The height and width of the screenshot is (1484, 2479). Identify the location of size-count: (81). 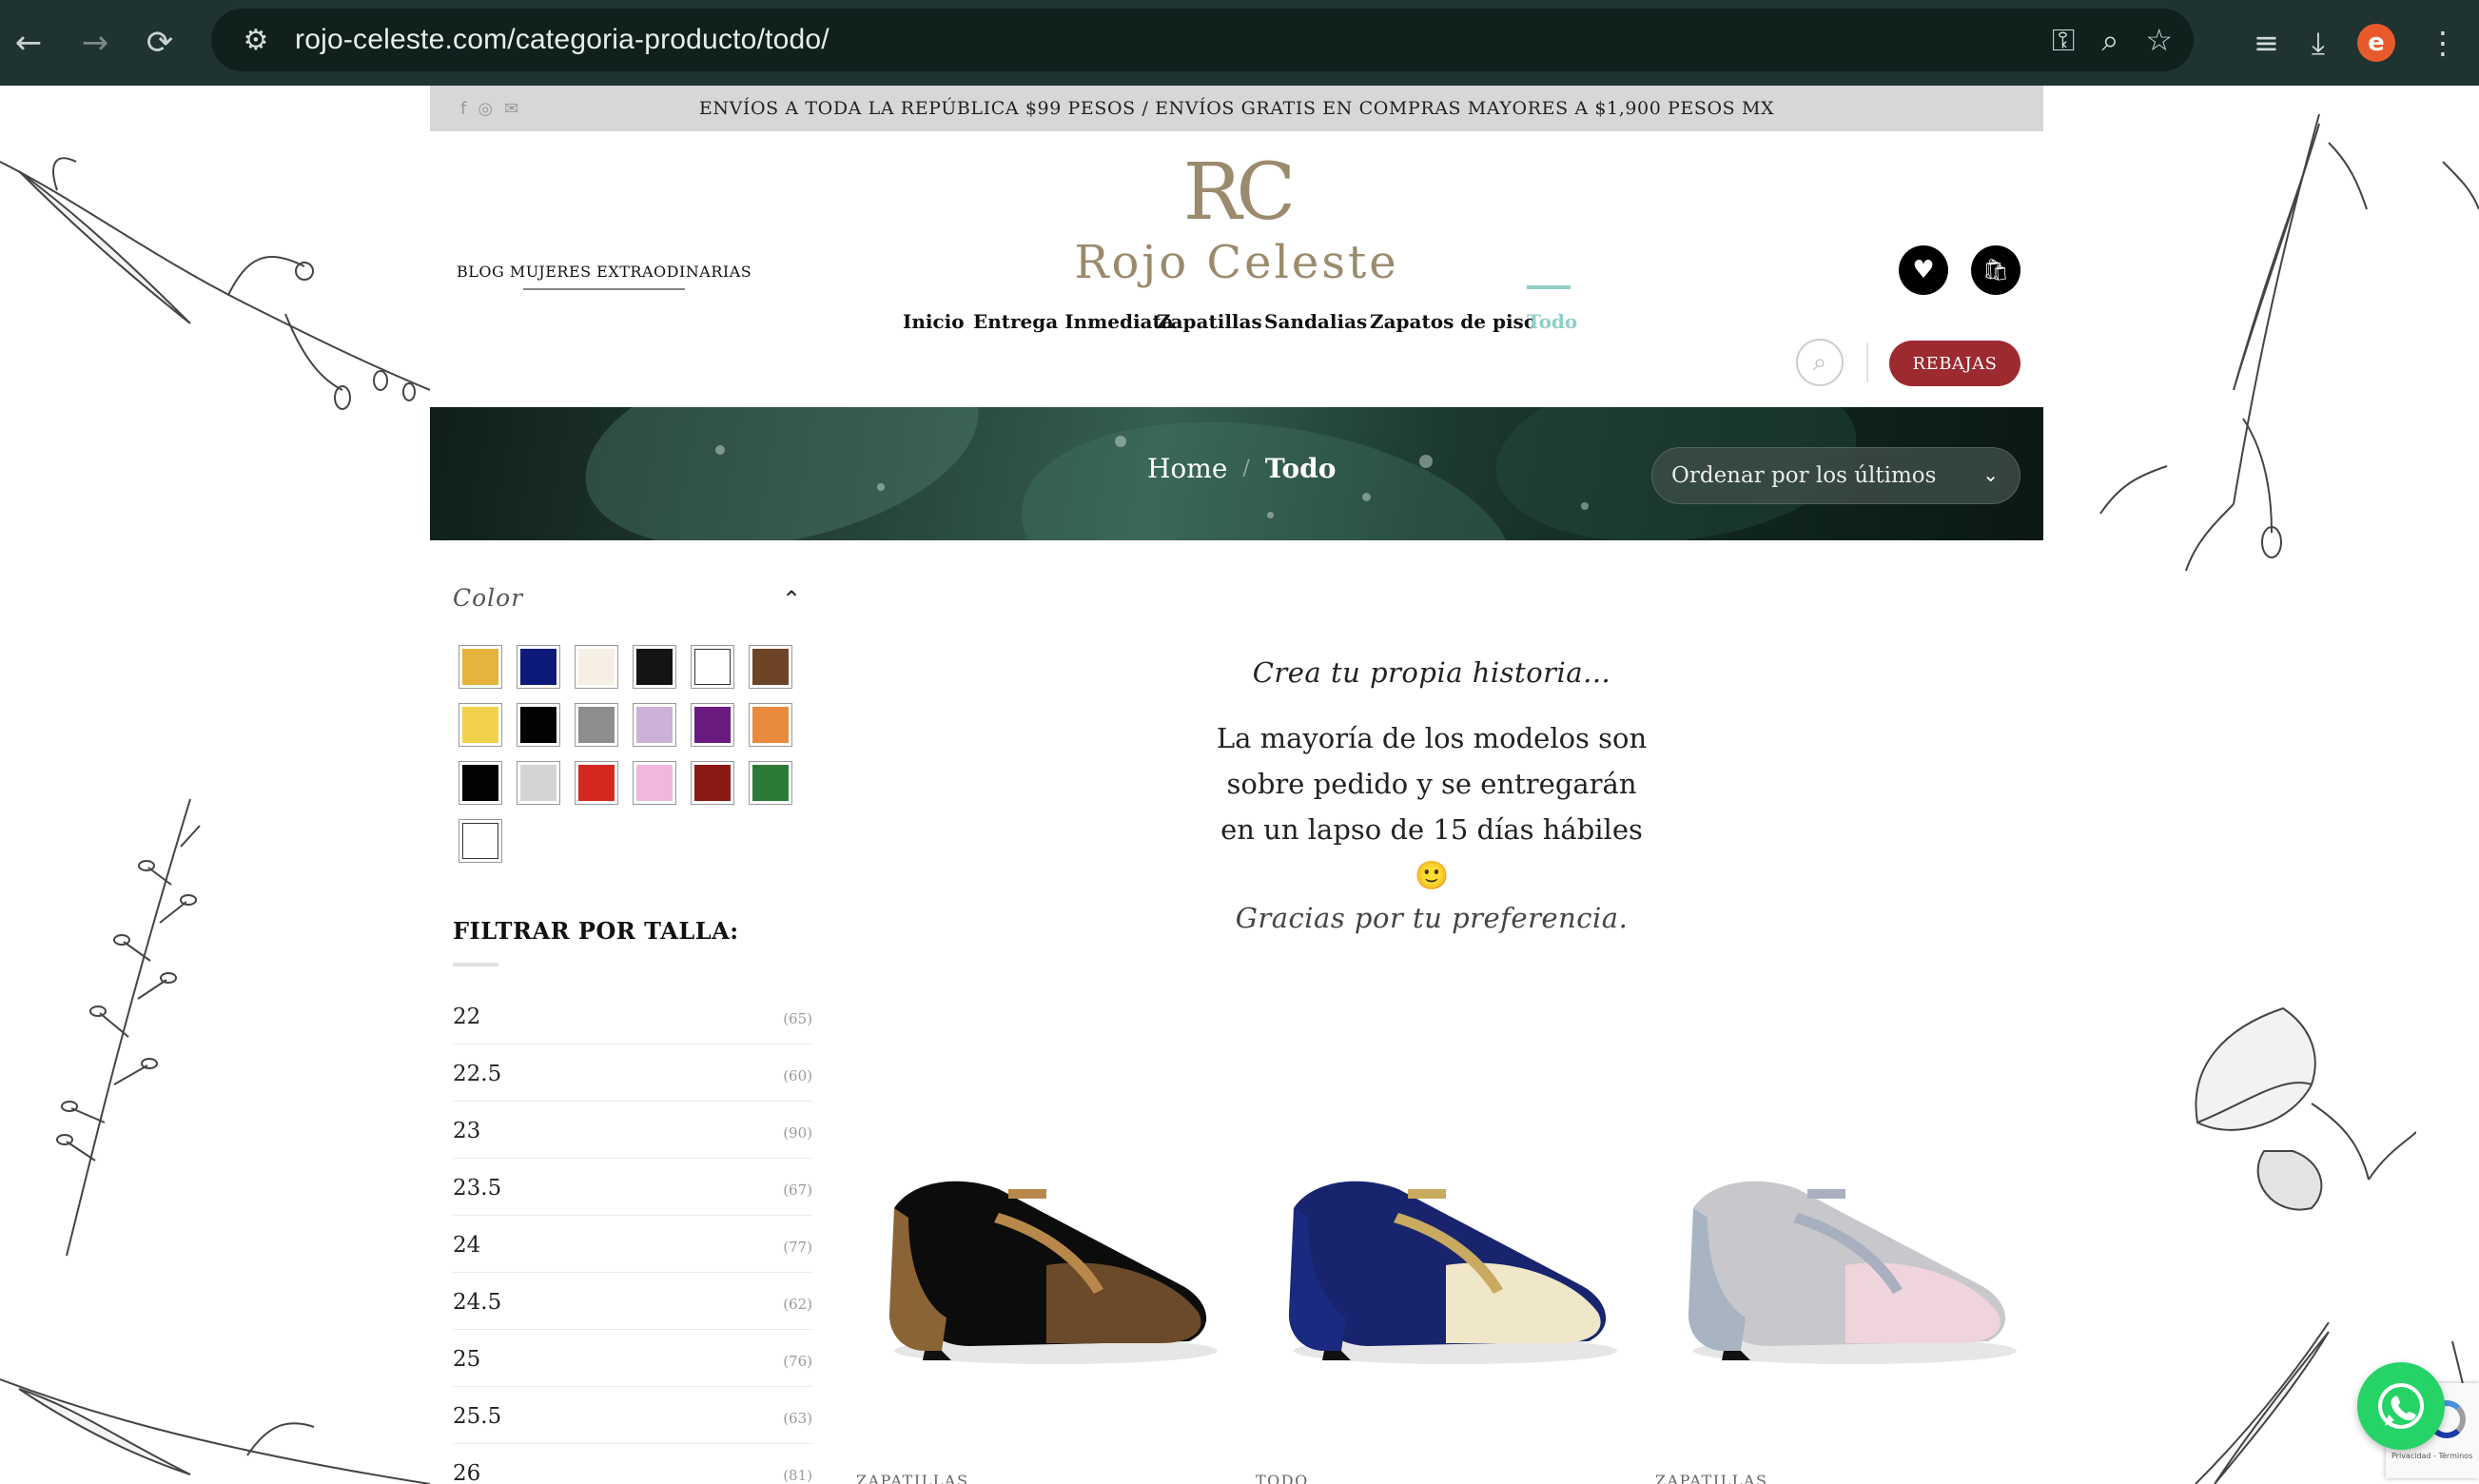
(797, 1475).